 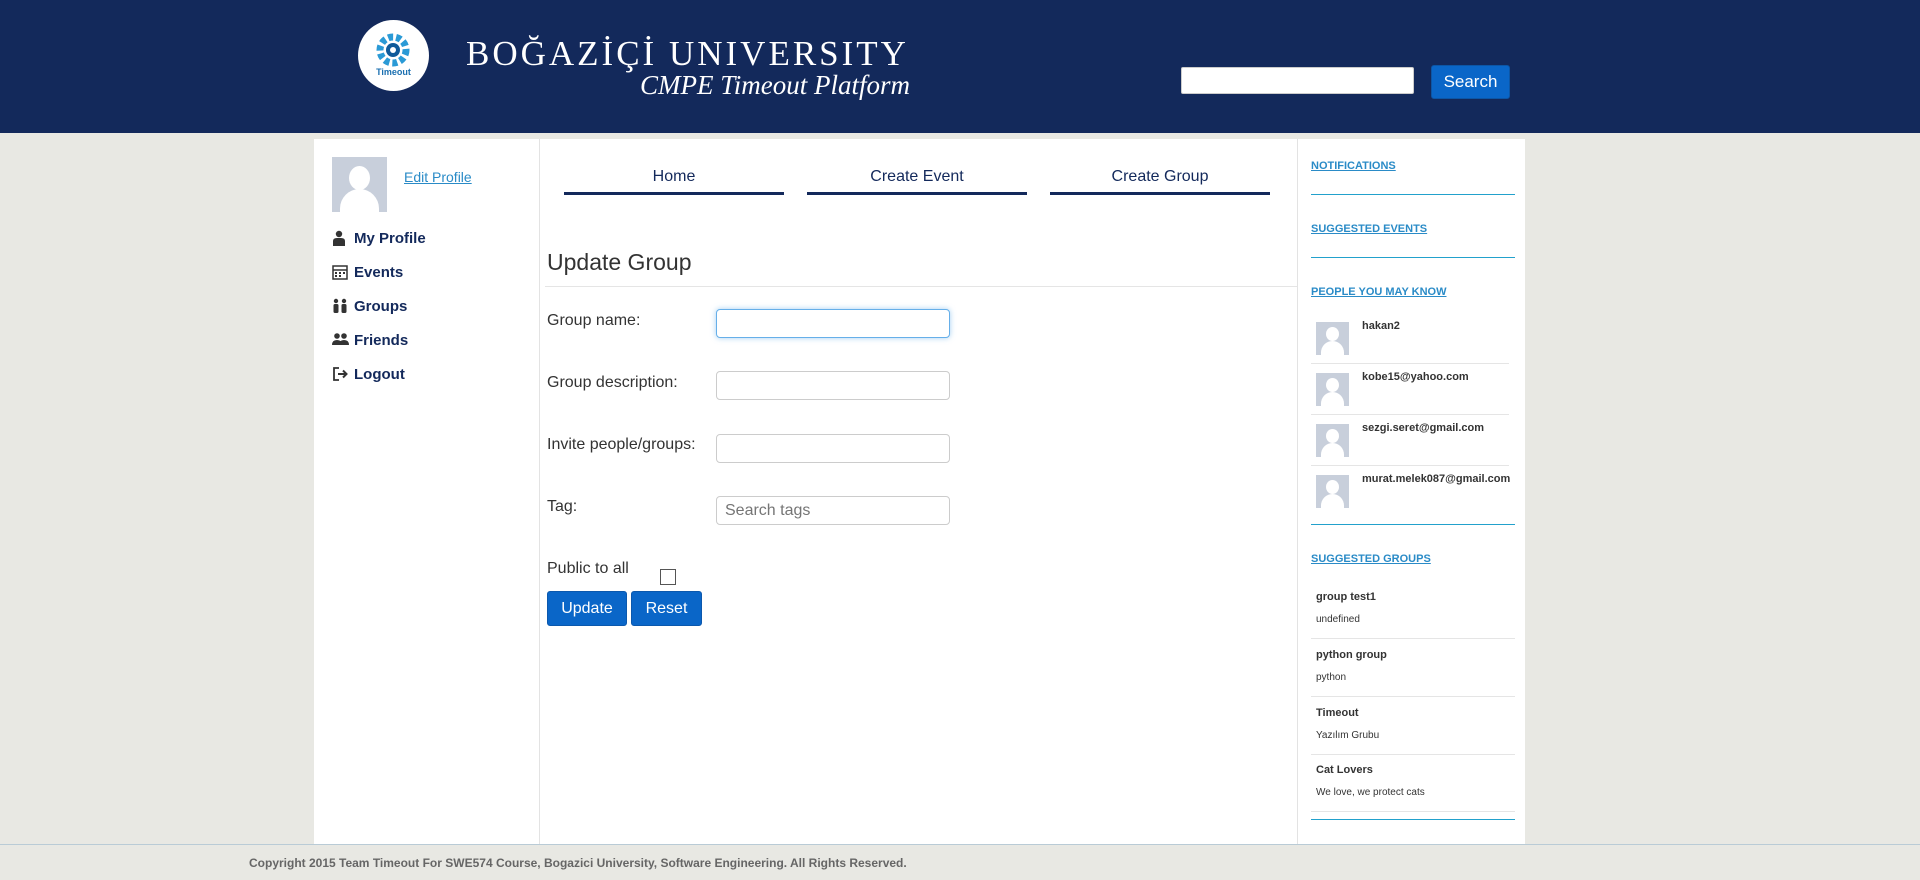 I want to click on title-divider, so click(x=921, y=286).